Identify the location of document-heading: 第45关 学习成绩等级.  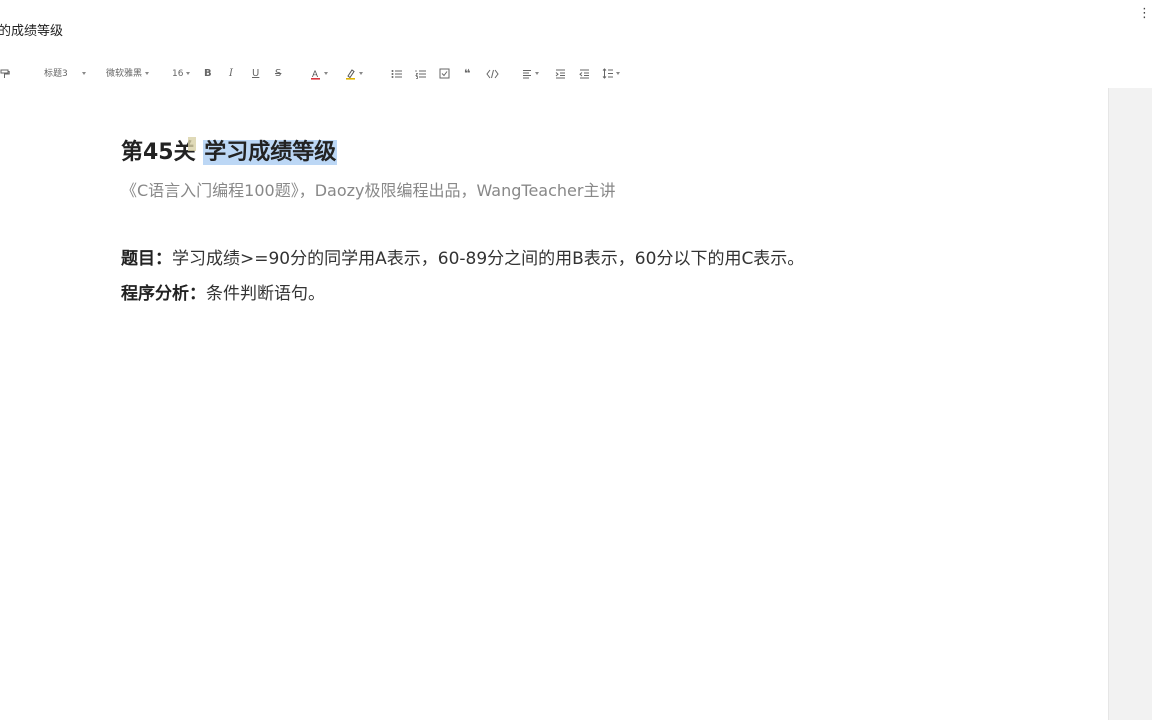
(229, 150).